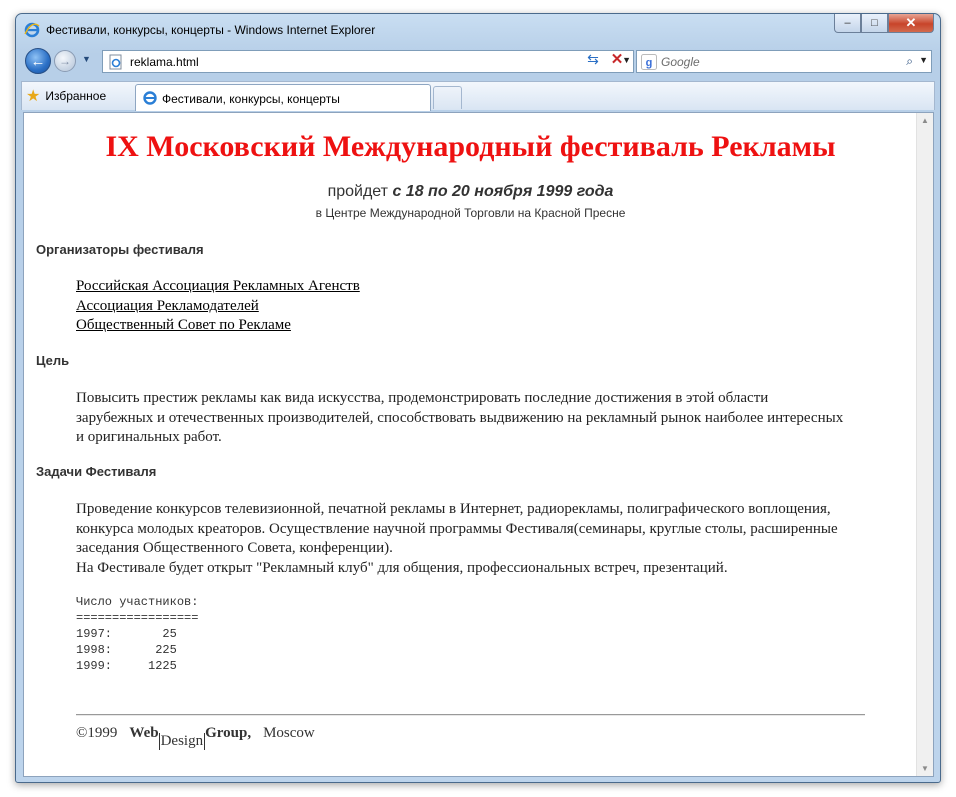 The height and width of the screenshot is (797, 956). I want to click on window-controls: – □ ✕, so click(884, 24).